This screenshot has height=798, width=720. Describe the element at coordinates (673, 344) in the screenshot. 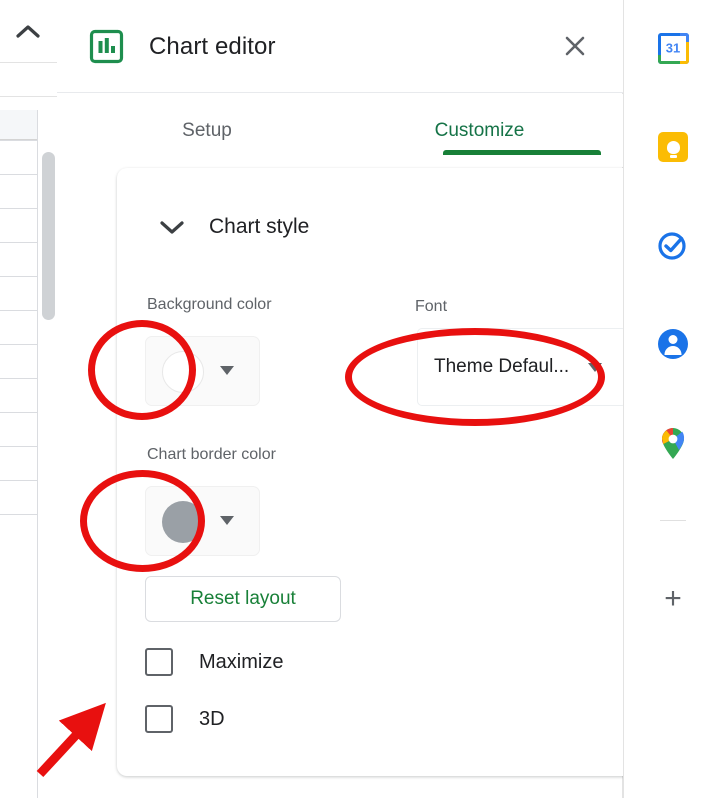

I see `google-contacts-icon` at that location.